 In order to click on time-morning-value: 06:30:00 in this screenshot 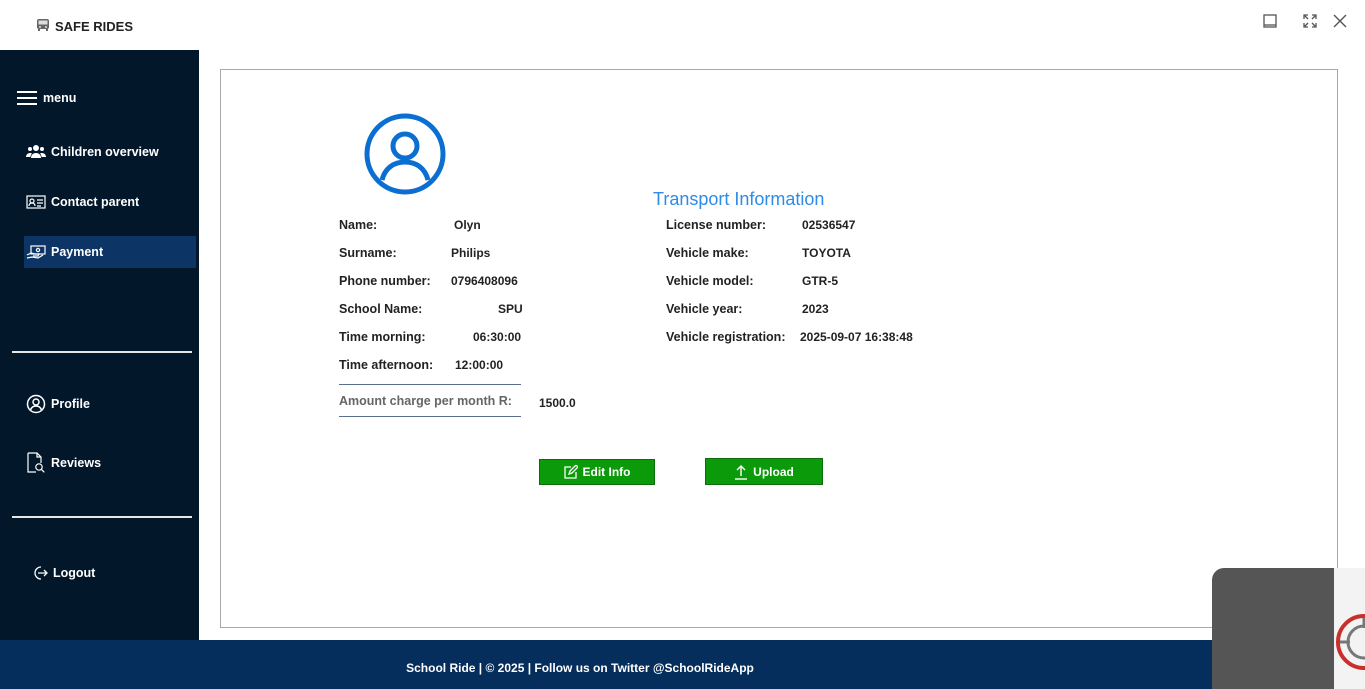, I will do `click(497, 337)`.